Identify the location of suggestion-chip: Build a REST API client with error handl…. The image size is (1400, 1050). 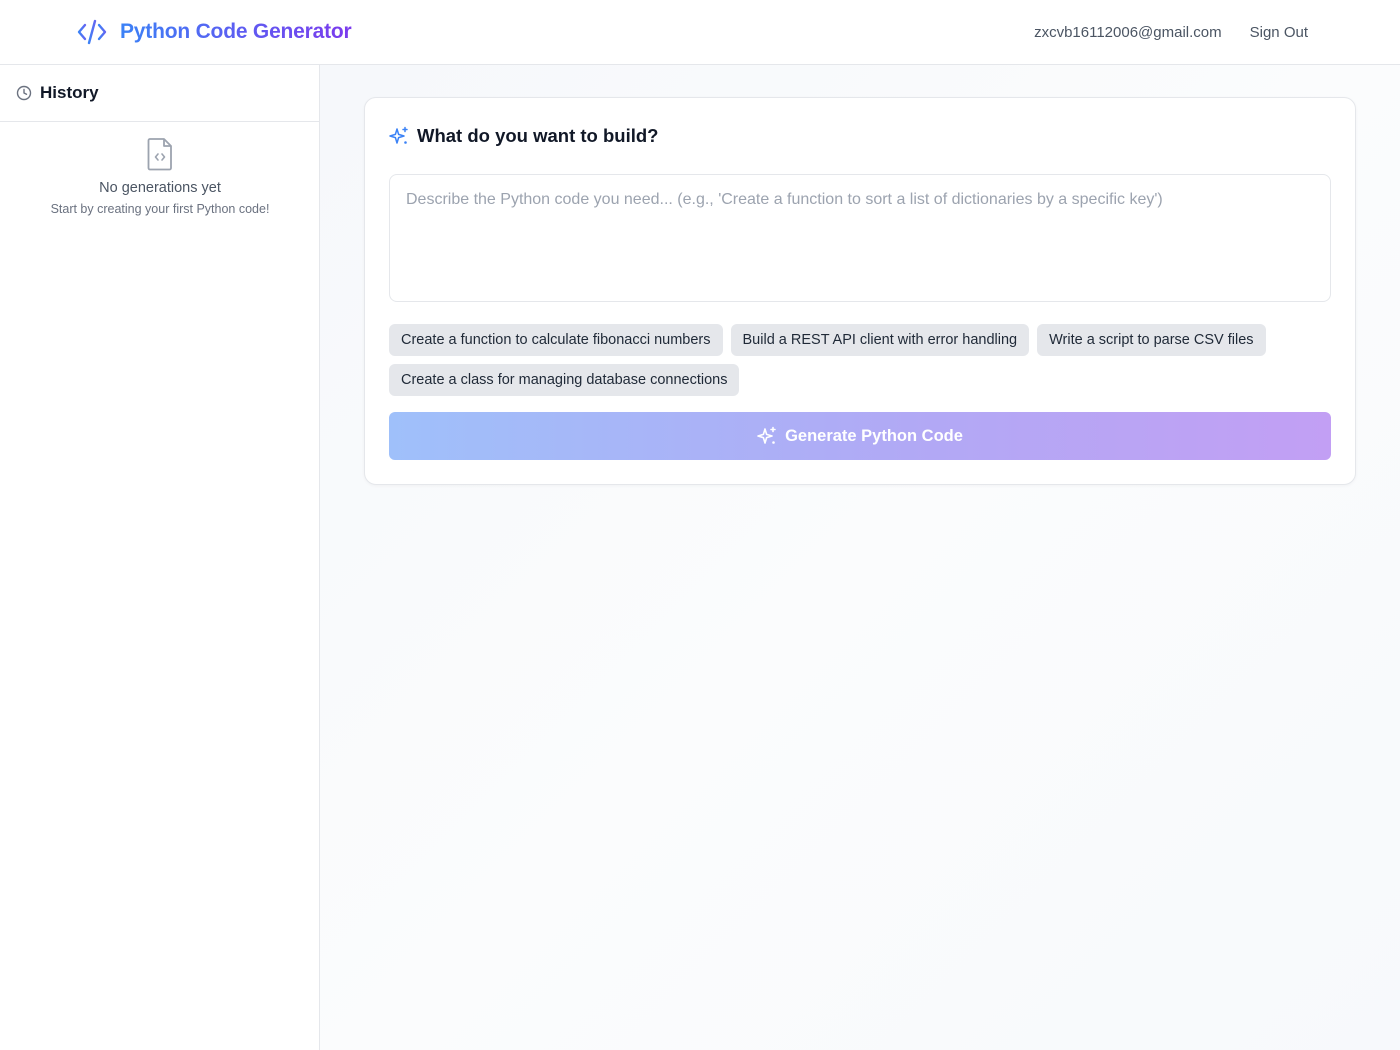
(880, 340).